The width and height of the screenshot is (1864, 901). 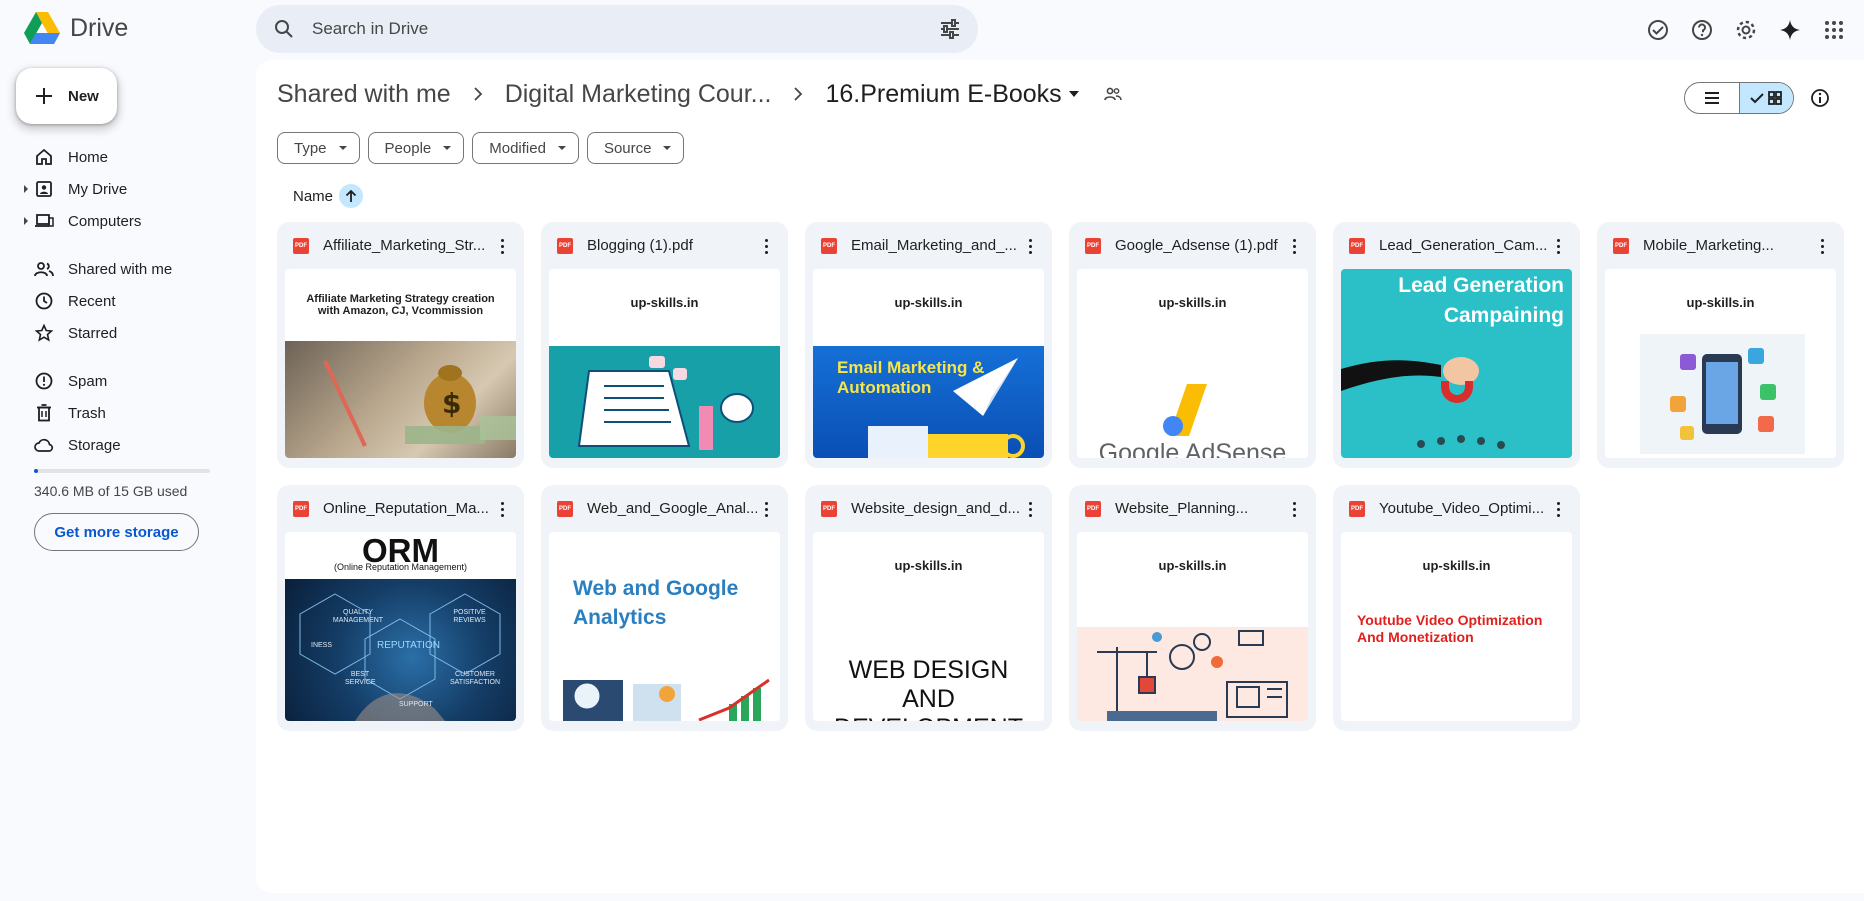 I want to click on sidebar-item-spam: Spam, so click(x=128, y=381).